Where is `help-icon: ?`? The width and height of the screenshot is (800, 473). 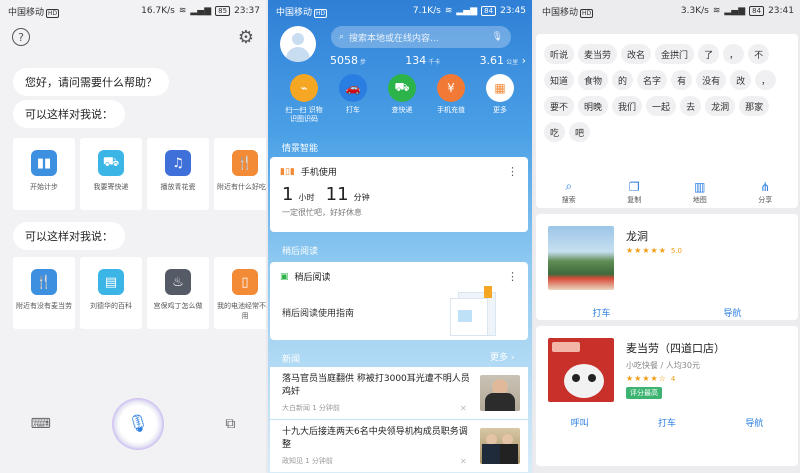
help-icon: ? is located at coordinates (21, 37).